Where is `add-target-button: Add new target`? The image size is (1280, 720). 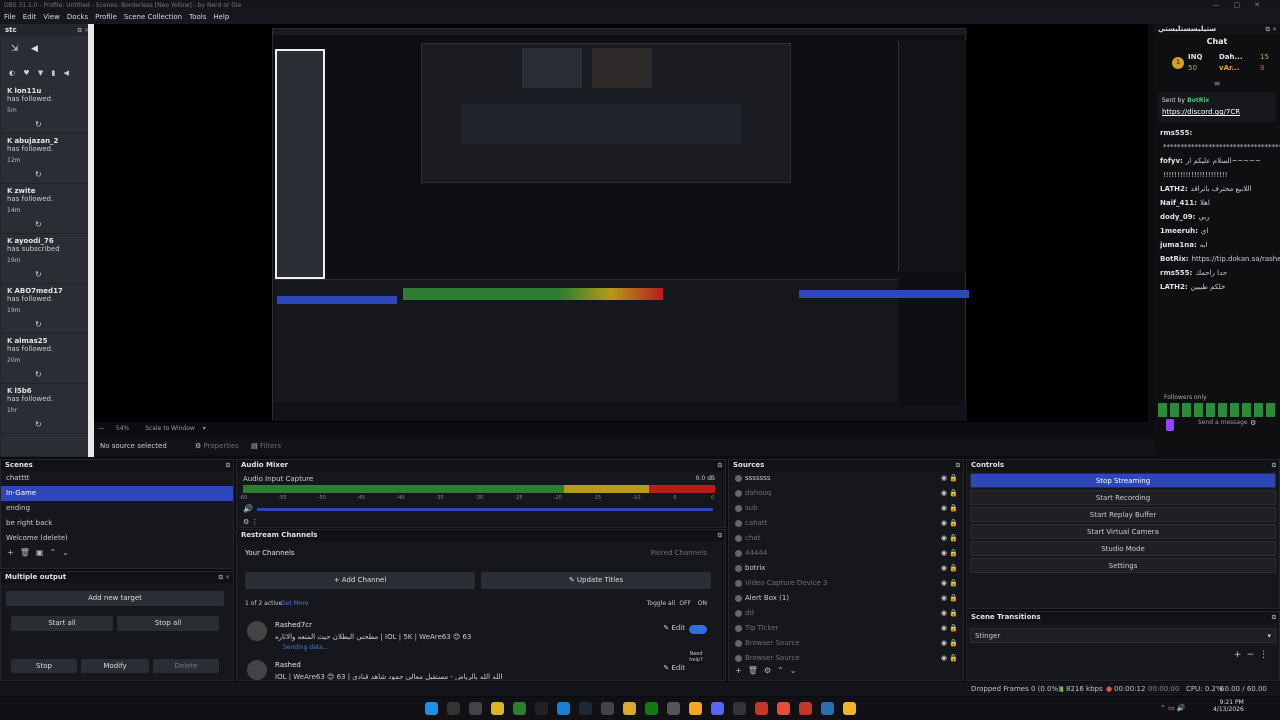
add-target-button: Add new target is located at coordinates (115, 598).